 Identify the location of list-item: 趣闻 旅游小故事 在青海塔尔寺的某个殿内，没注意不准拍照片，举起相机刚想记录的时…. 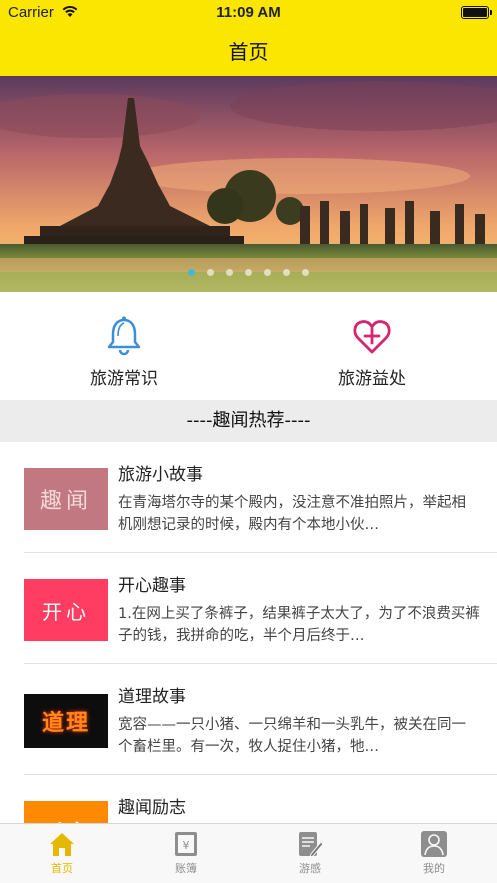
(248, 497).